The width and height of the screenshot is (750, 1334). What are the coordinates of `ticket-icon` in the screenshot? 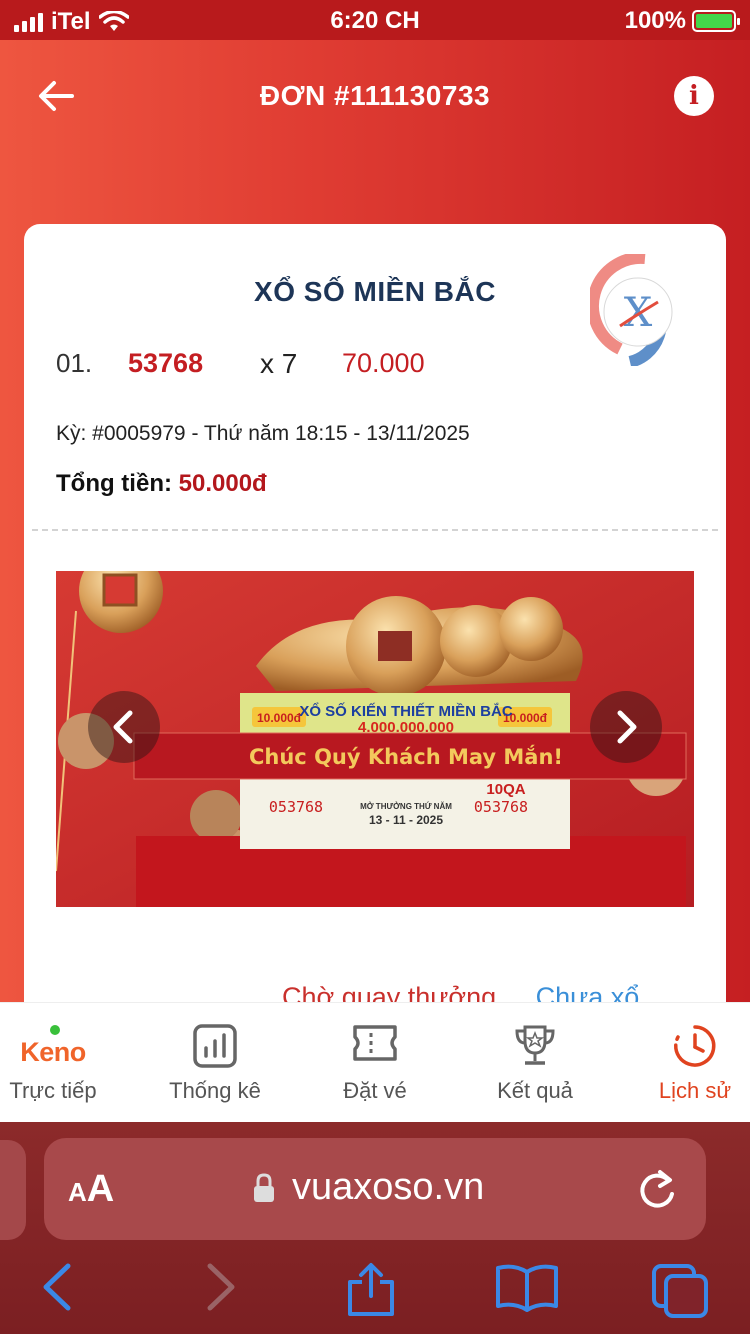 It's located at (375, 1043).